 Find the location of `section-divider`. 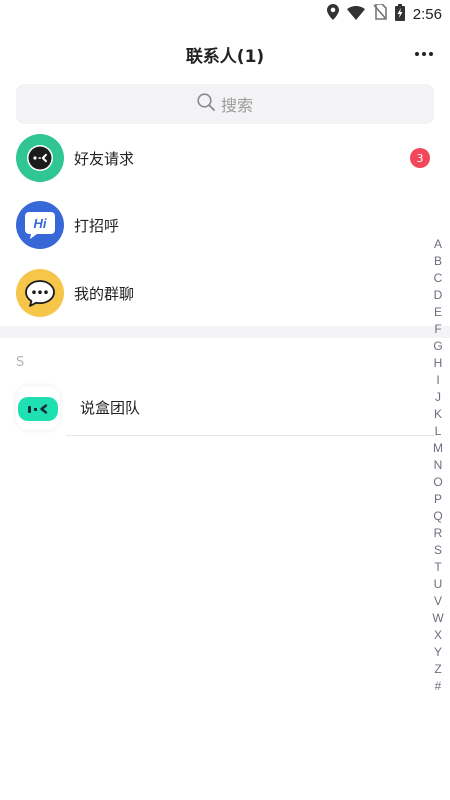

section-divider is located at coordinates (225, 332).